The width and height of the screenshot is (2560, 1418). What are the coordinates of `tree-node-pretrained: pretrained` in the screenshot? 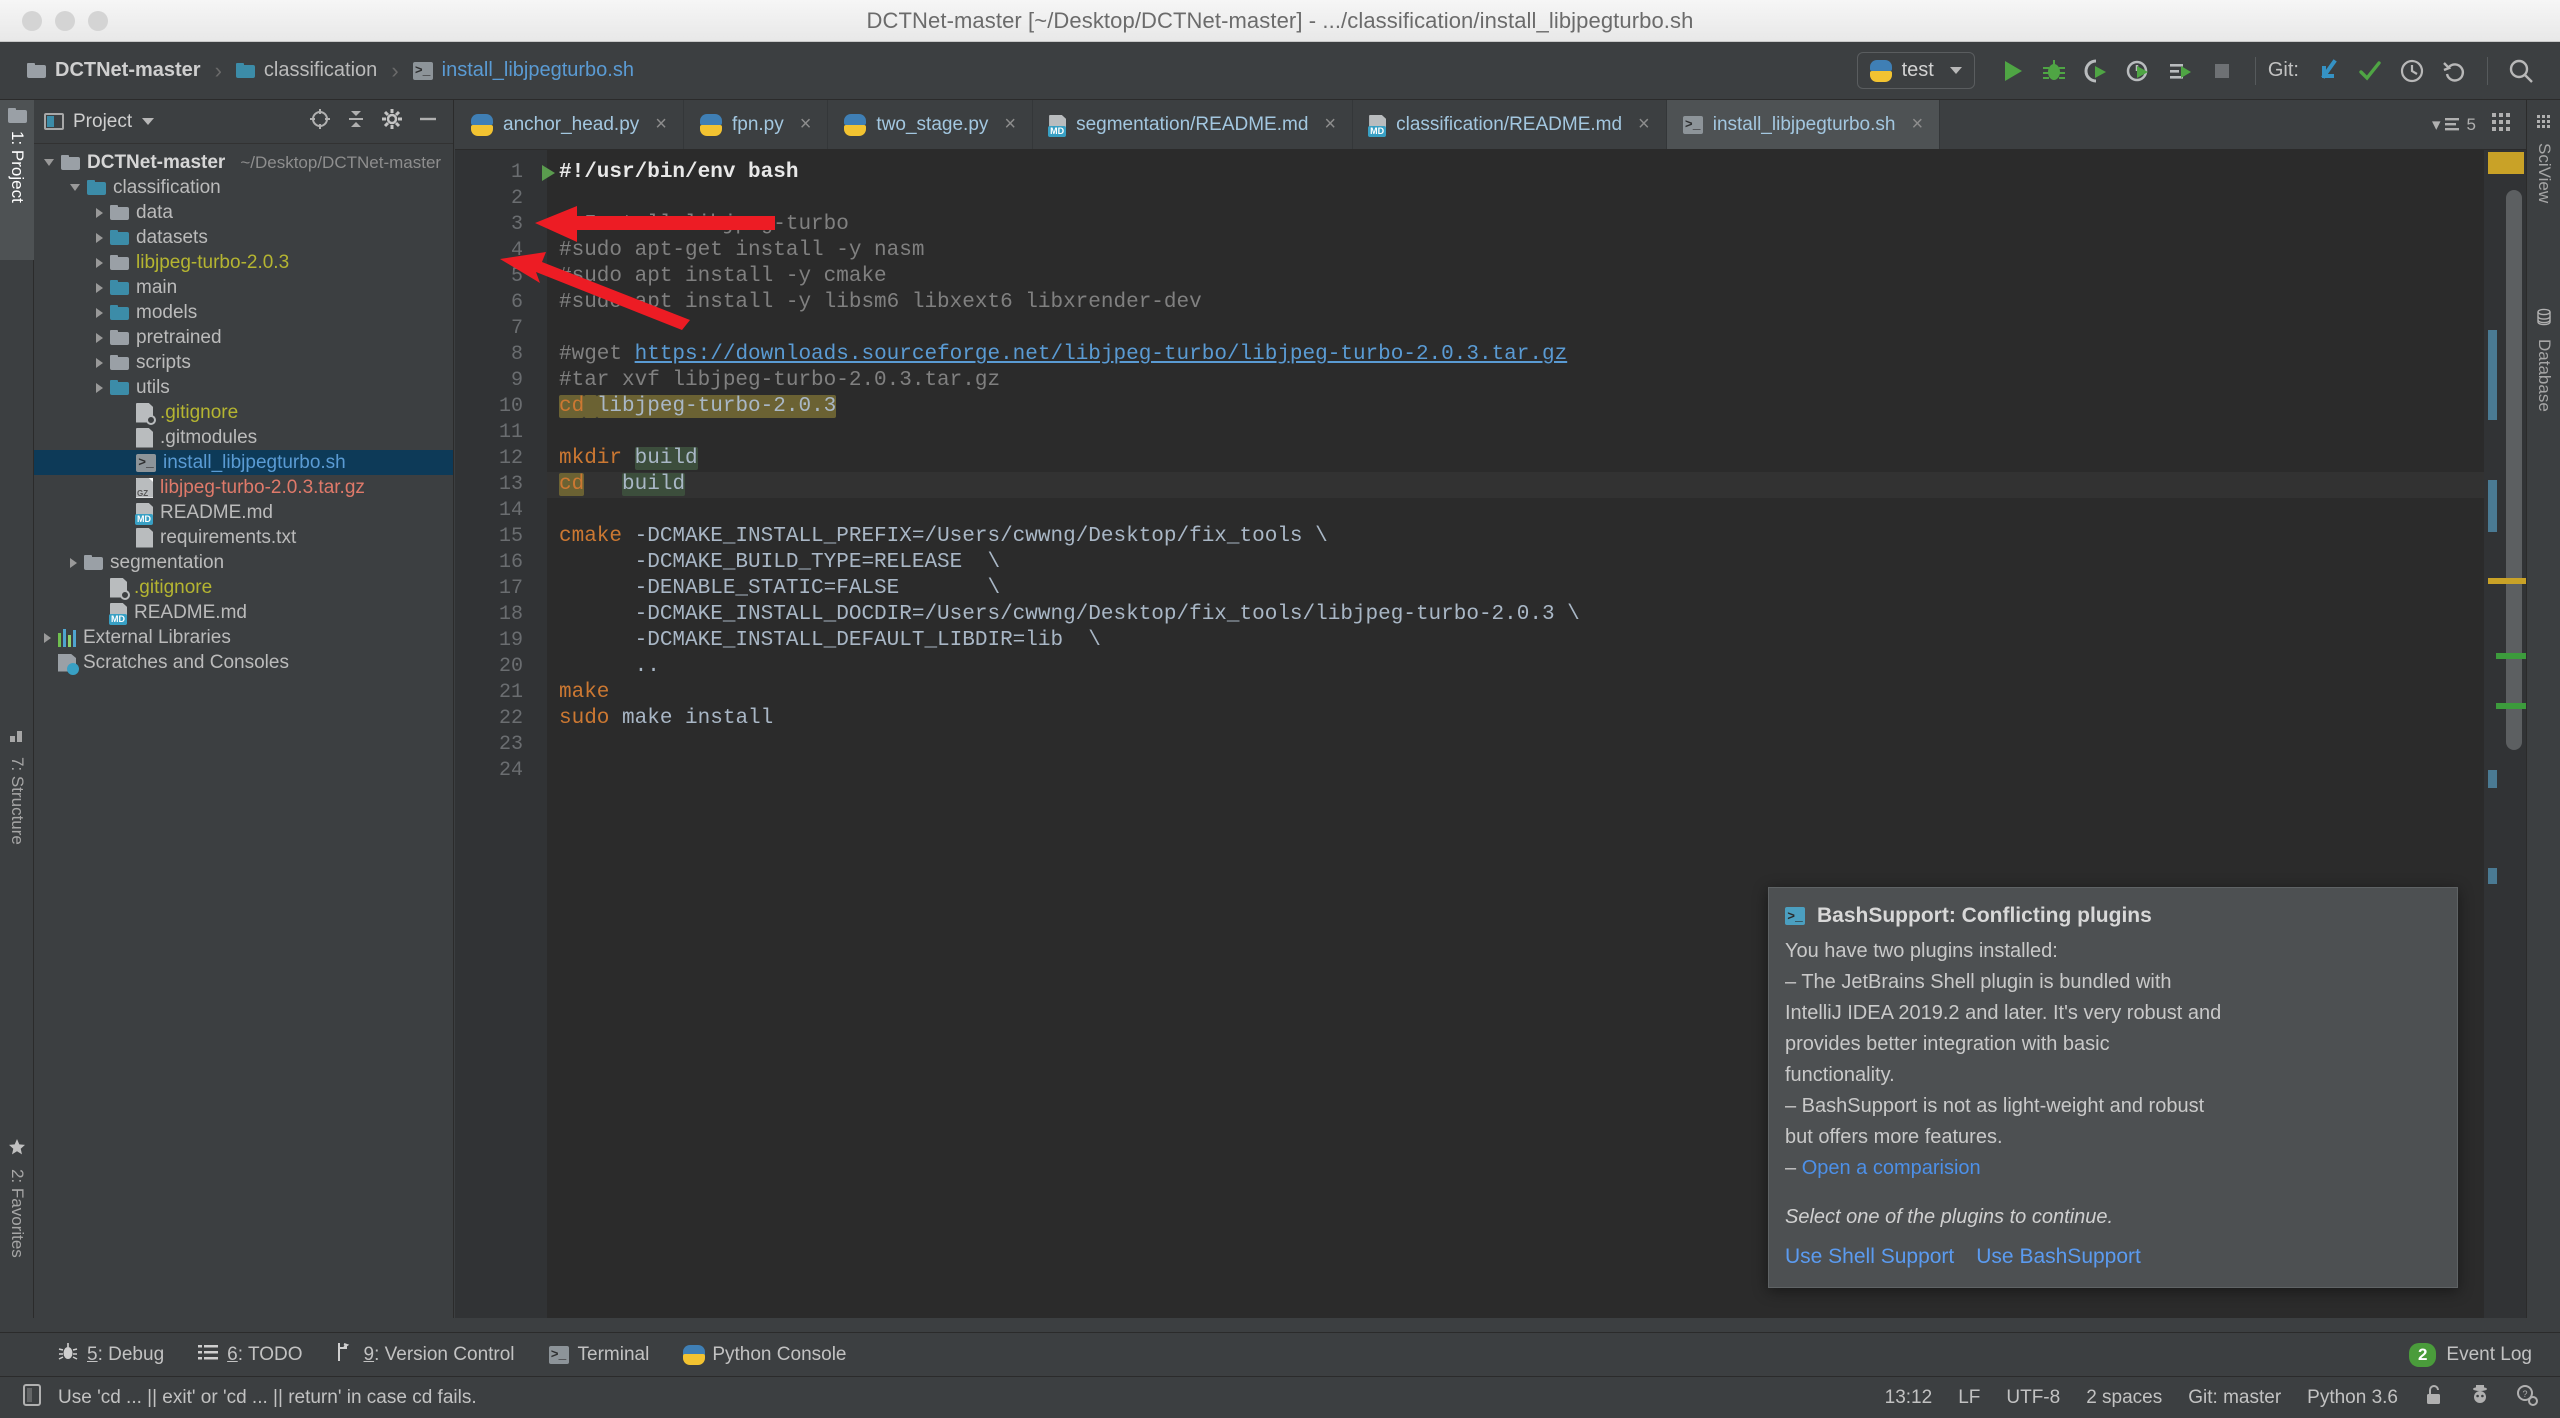 It's located at (243, 337).